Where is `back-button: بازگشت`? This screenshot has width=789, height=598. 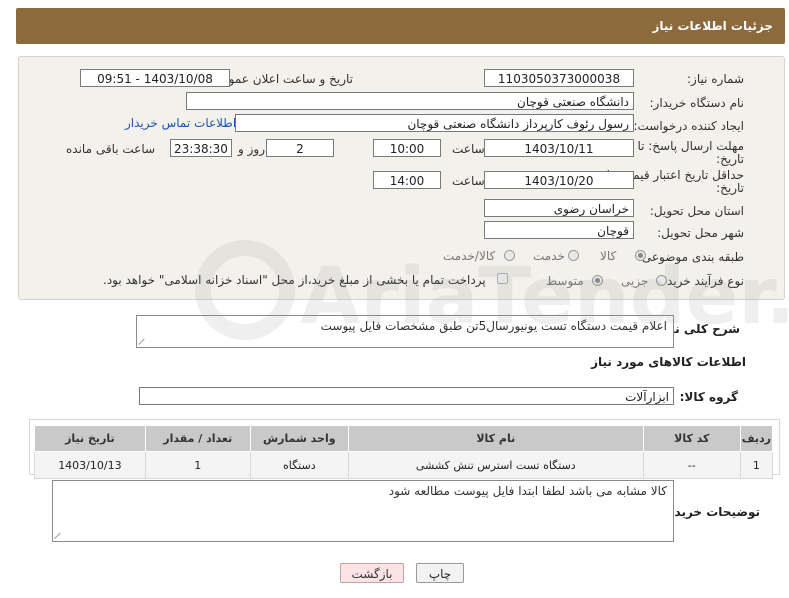
back-button: بازگشت is located at coordinates (372, 573).